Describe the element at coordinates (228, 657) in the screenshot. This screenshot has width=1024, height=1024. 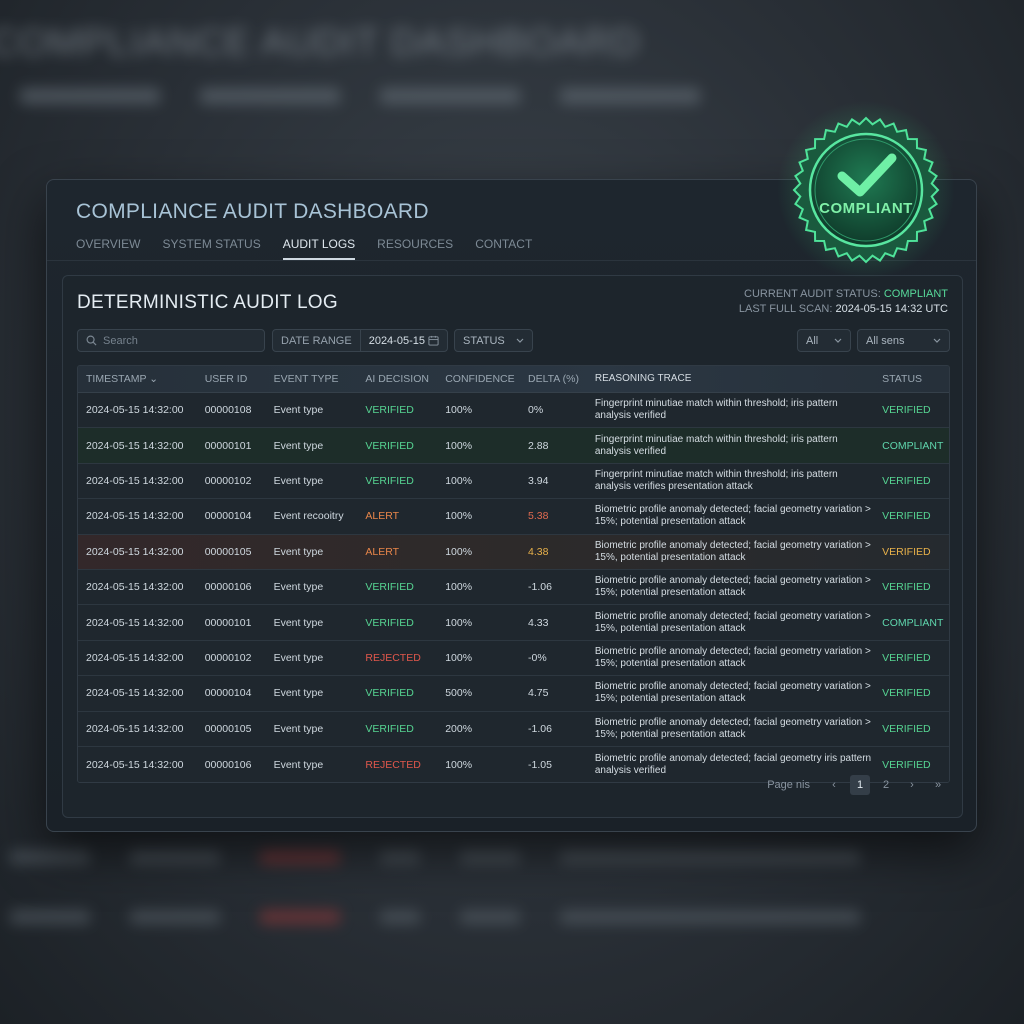
I see `cell-user-id: 00000102` at that location.